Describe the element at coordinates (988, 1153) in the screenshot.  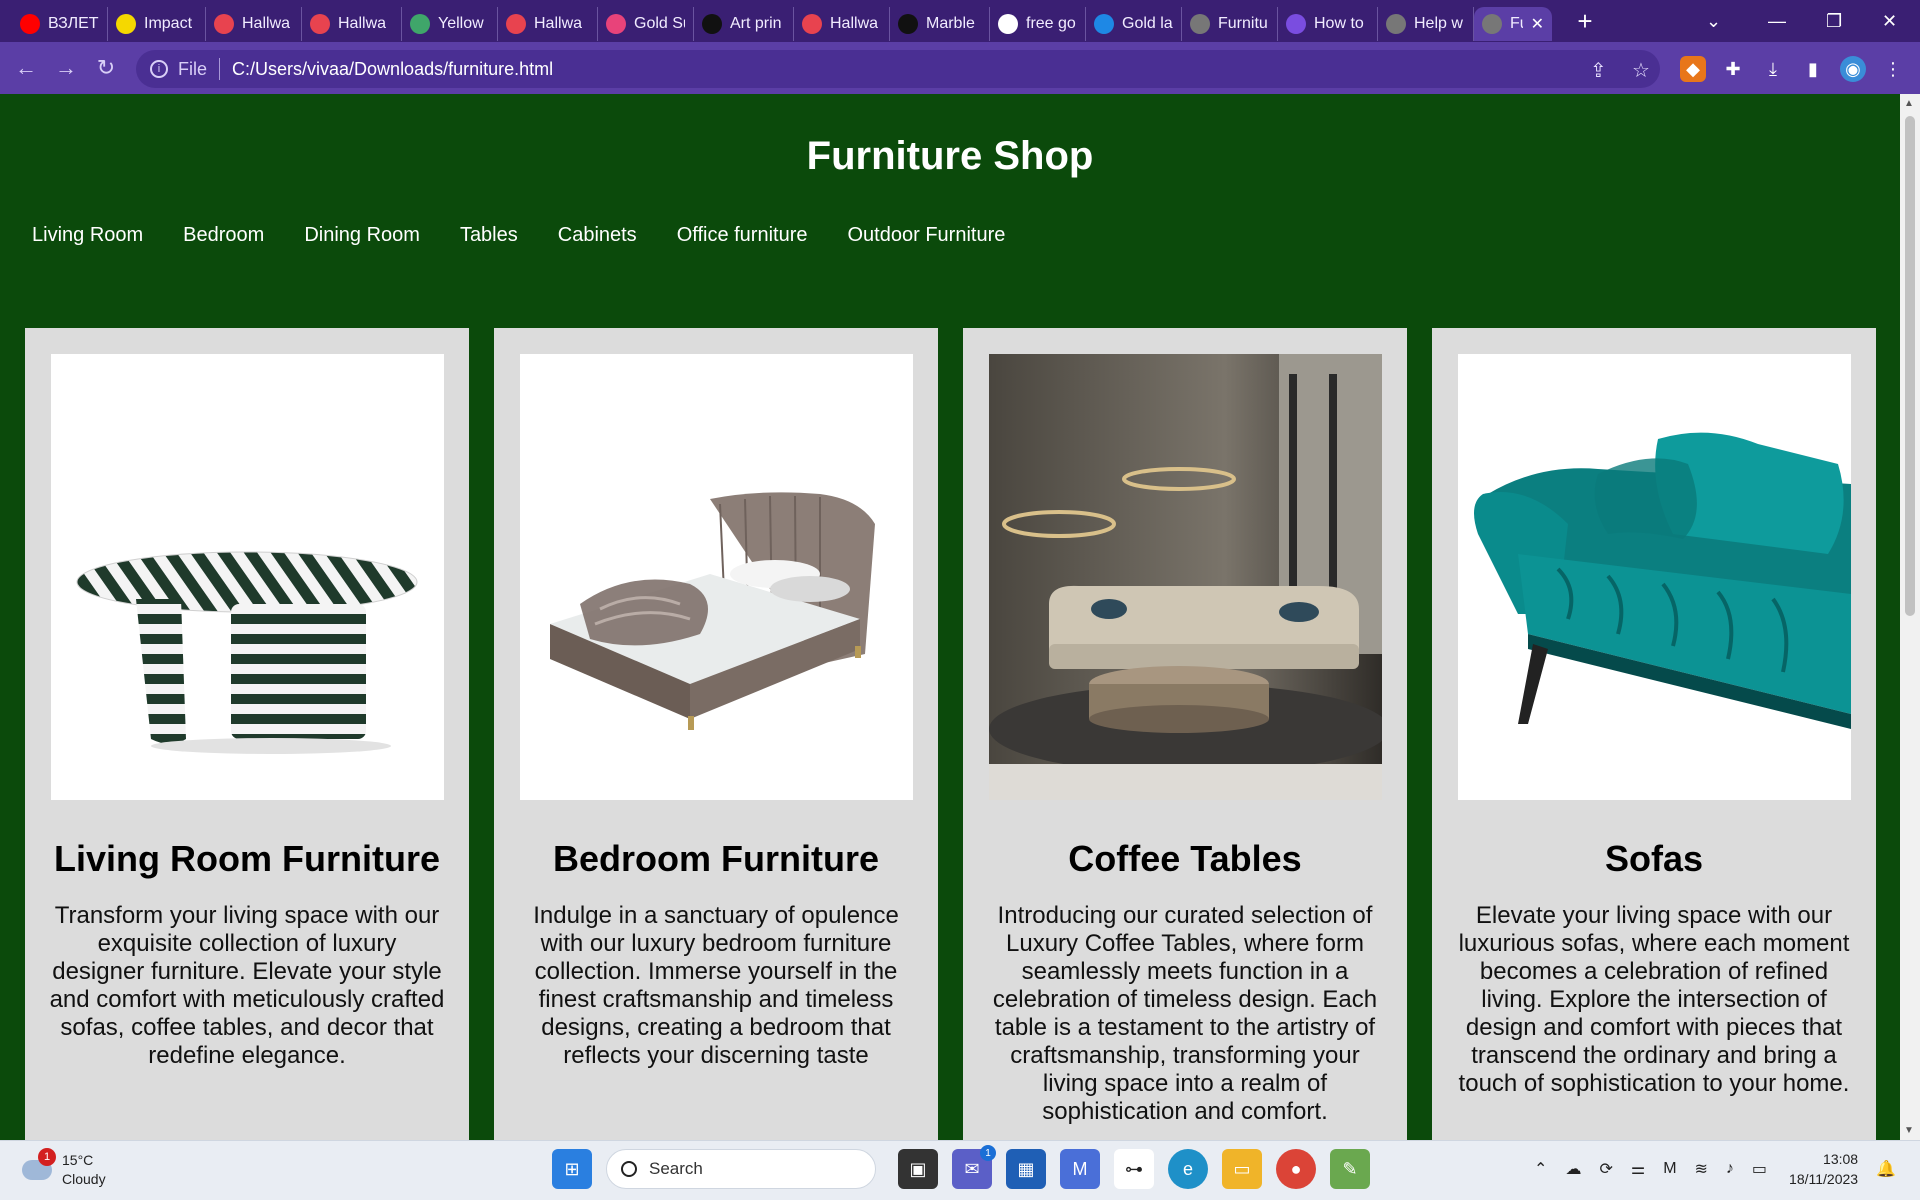
I see `chat-badge: 1` at that location.